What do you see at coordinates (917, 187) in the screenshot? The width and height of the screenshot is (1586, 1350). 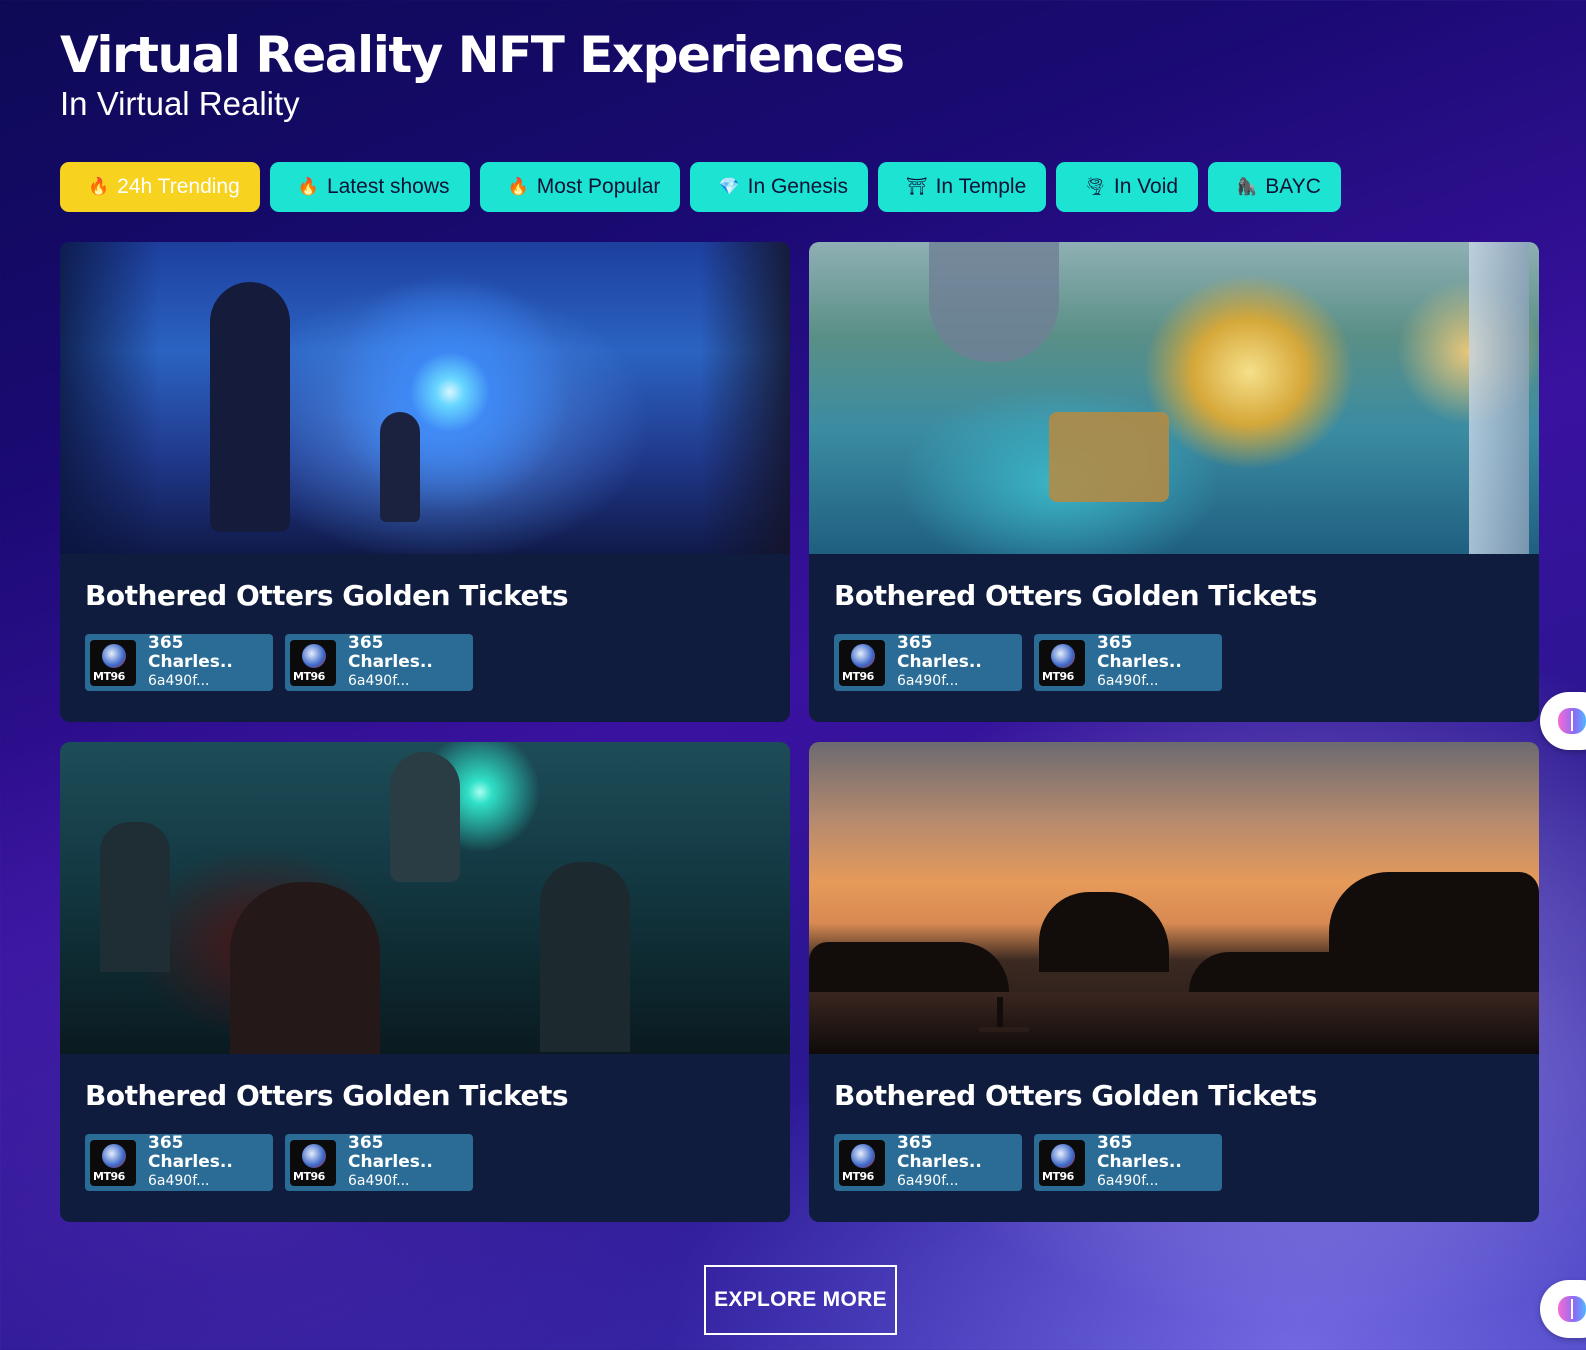 I see `temple-icon: ⛩` at bounding box center [917, 187].